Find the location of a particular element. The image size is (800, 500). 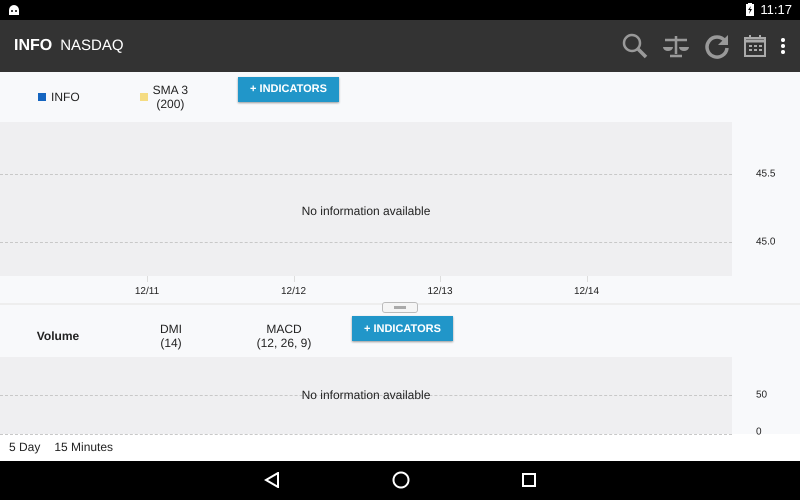

indicator-tab: MACD (12, 26, 9) is located at coordinates (284, 336).